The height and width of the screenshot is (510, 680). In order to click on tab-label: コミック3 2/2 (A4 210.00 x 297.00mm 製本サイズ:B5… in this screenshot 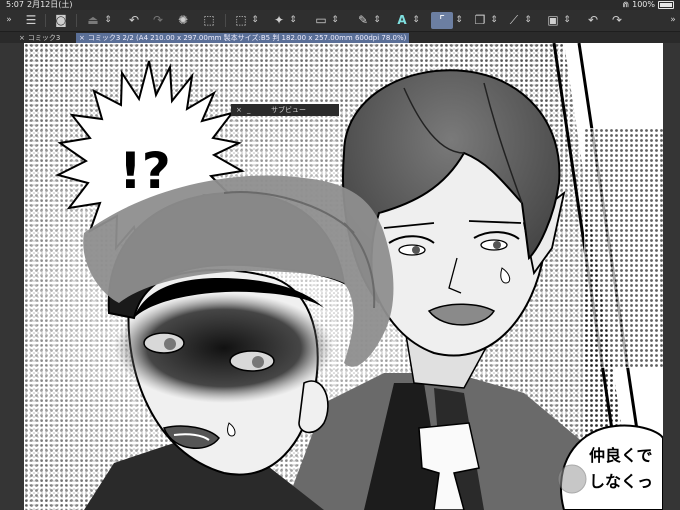, I will do `click(247, 38)`.